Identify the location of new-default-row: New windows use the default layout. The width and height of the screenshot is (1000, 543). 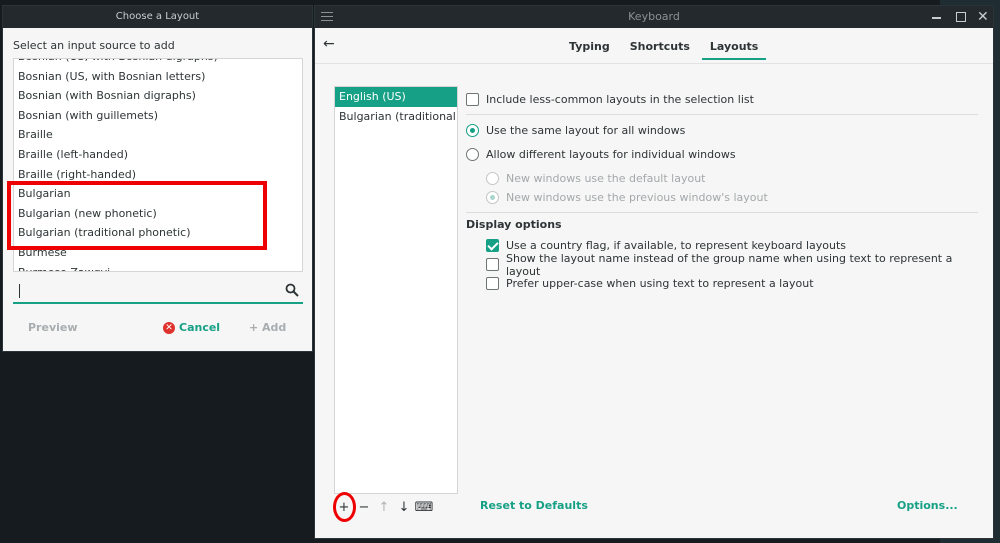
(722, 178).